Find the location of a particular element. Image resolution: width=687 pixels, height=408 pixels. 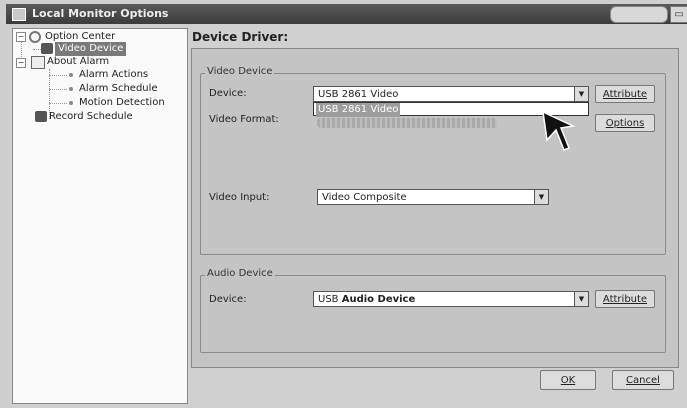

options-button-label: Options is located at coordinates (625, 123).